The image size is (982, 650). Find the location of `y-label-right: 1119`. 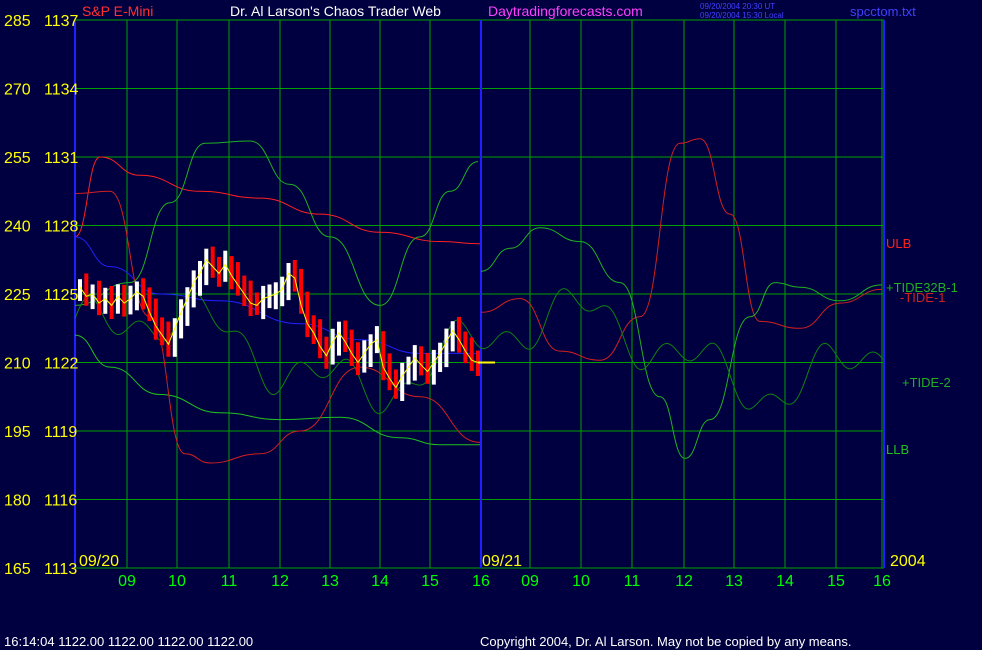

y-label-right: 1119 is located at coordinates (60, 432).